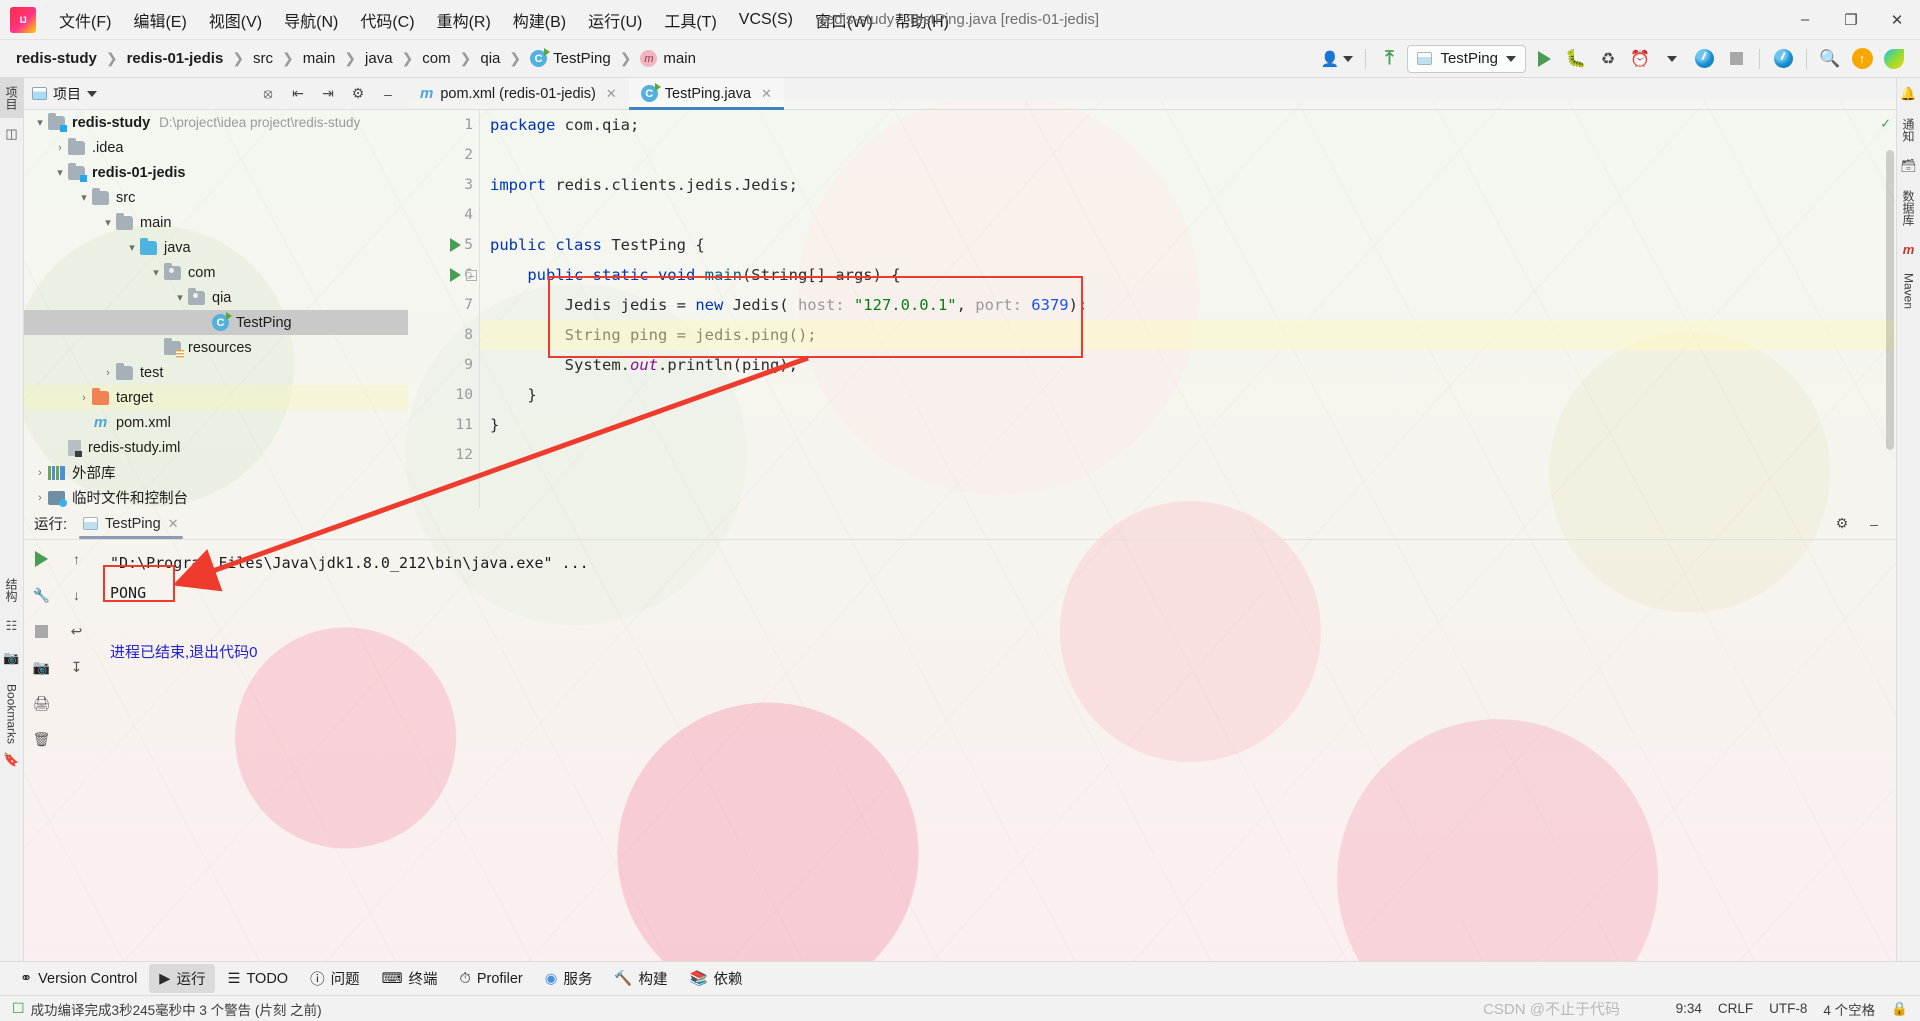  I want to click on minimize-button: –, so click(1805, 20).